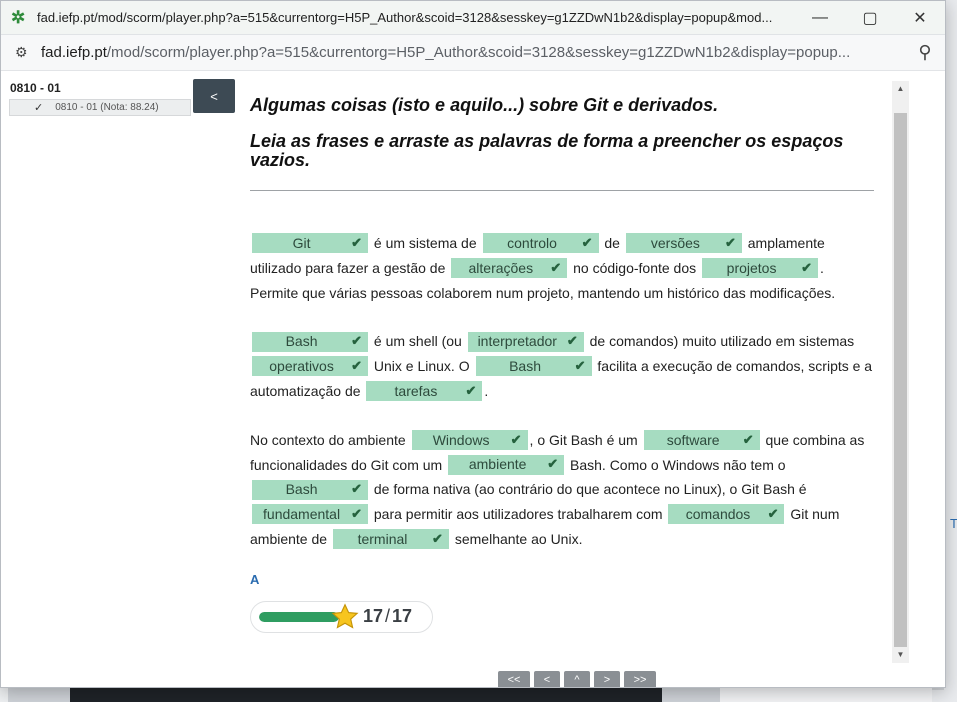 This screenshot has height=702, width=957. What do you see at coordinates (28, 52) in the screenshot?
I see `site-info-icon: ⚙` at bounding box center [28, 52].